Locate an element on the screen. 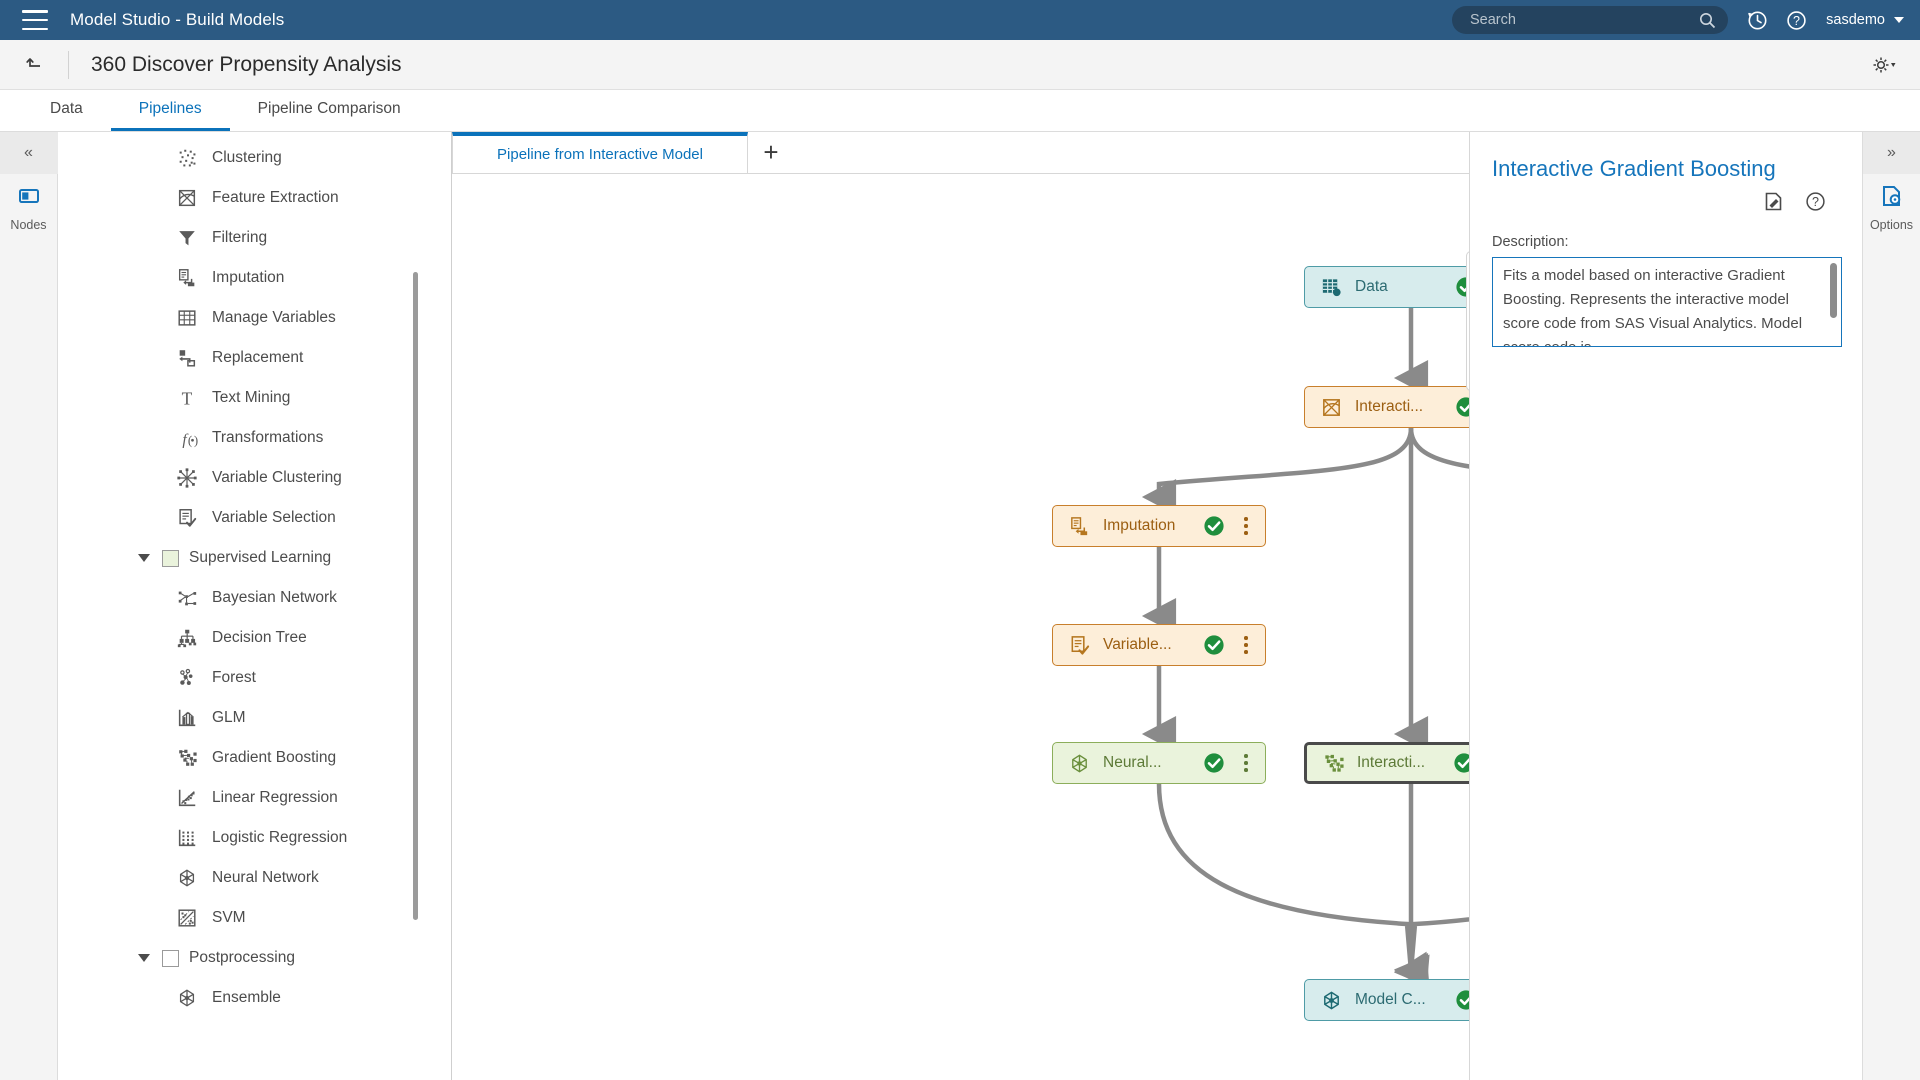 Image resolution: width=1920 pixels, height=1080 pixels. node-library-item-label: Forest is located at coordinates (234, 677).